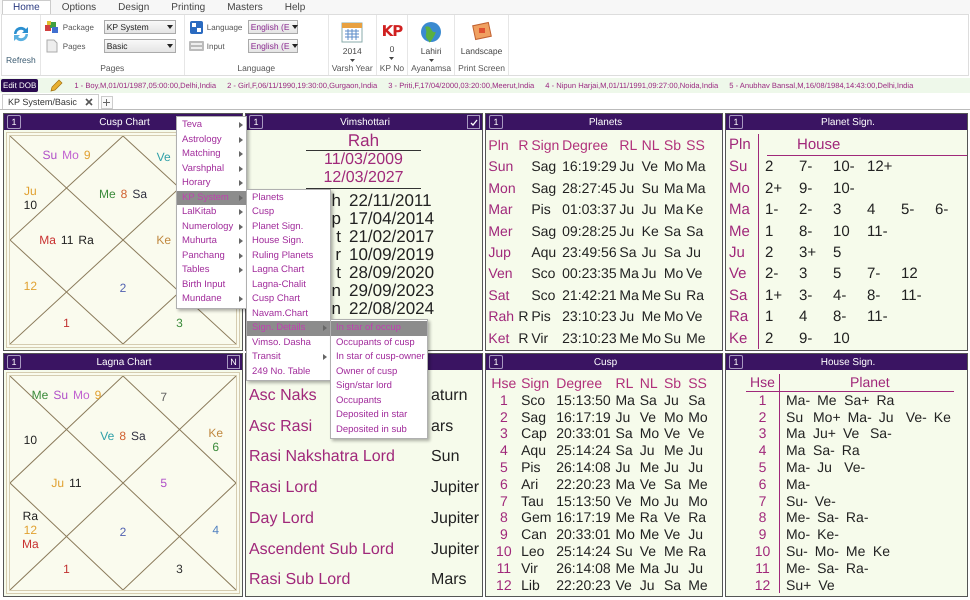  What do you see at coordinates (848, 362) in the screenshot?
I see `panel-title: House Sign.` at bounding box center [848, 362].